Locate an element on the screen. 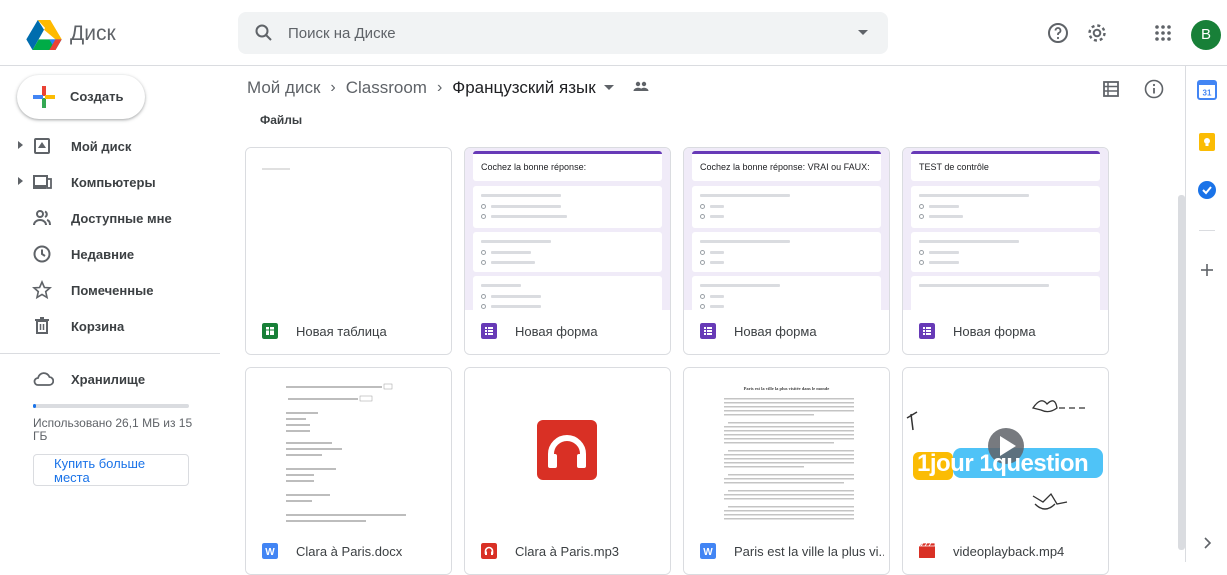 The width and height of the screenshot is (1227, 575). video-thumbnail-title: 1jour 1question is located at coordinates (1003, 463).